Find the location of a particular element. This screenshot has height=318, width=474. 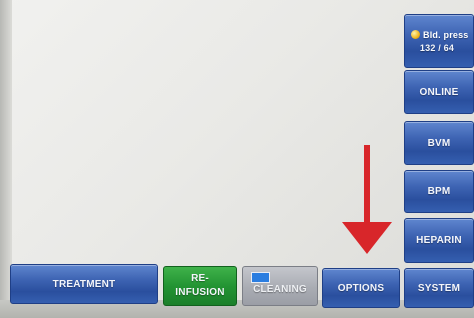

reinfusion-label-line1: RE- is located at coordinates (200, 278).